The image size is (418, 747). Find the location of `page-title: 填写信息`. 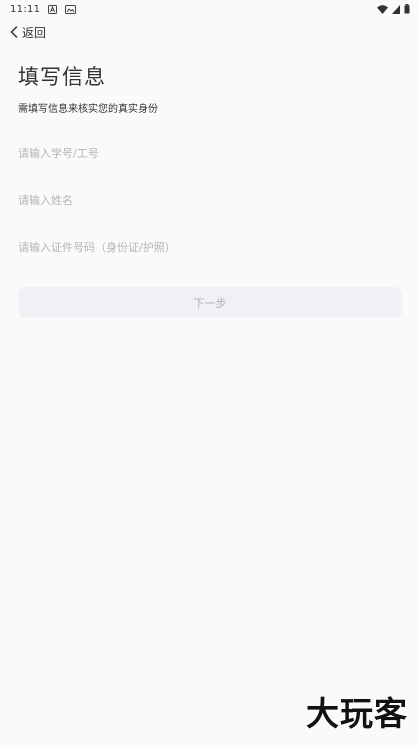

page-title: 填写信息 is located at coordinates (62, 77).